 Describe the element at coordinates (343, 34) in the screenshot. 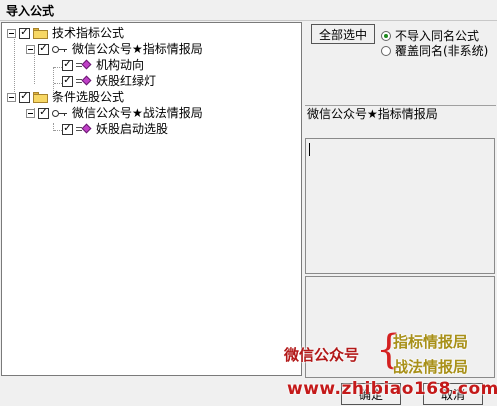

I see `select-all-button: 全部选中` at that location.